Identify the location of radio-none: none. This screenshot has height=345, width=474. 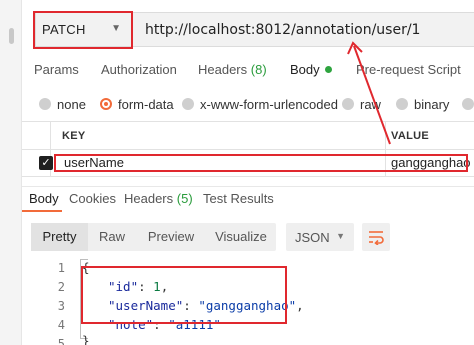
(62, 104).